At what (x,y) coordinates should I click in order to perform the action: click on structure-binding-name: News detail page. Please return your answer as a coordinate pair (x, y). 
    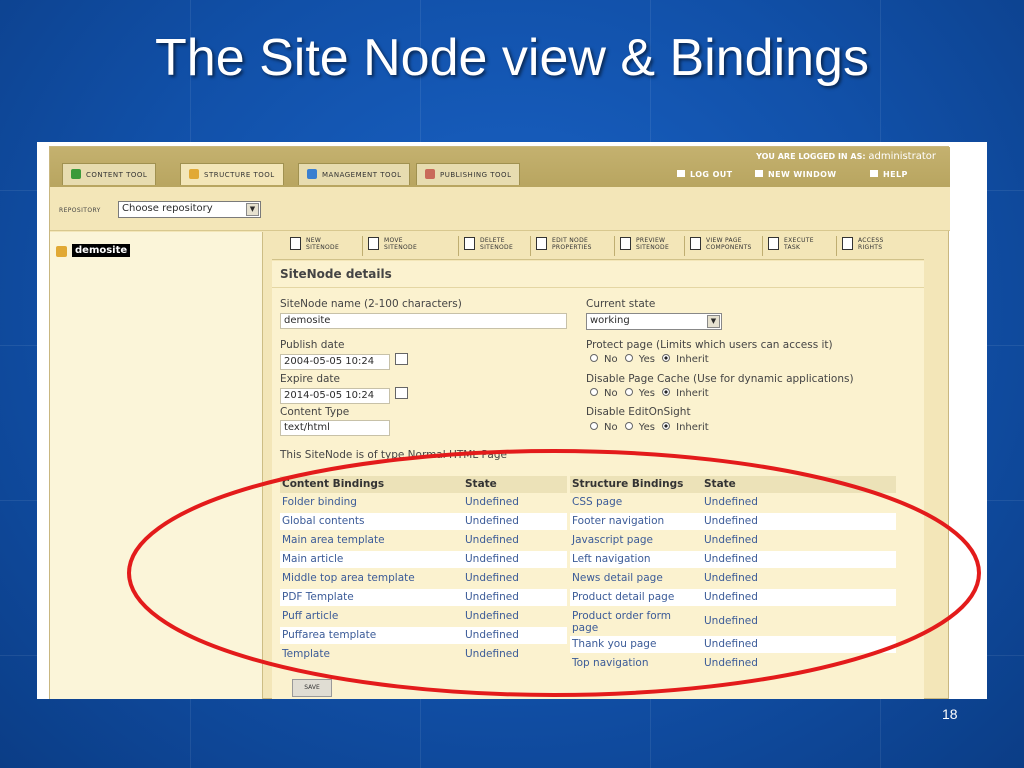
    Looking at the image, I should click on (617, 578).